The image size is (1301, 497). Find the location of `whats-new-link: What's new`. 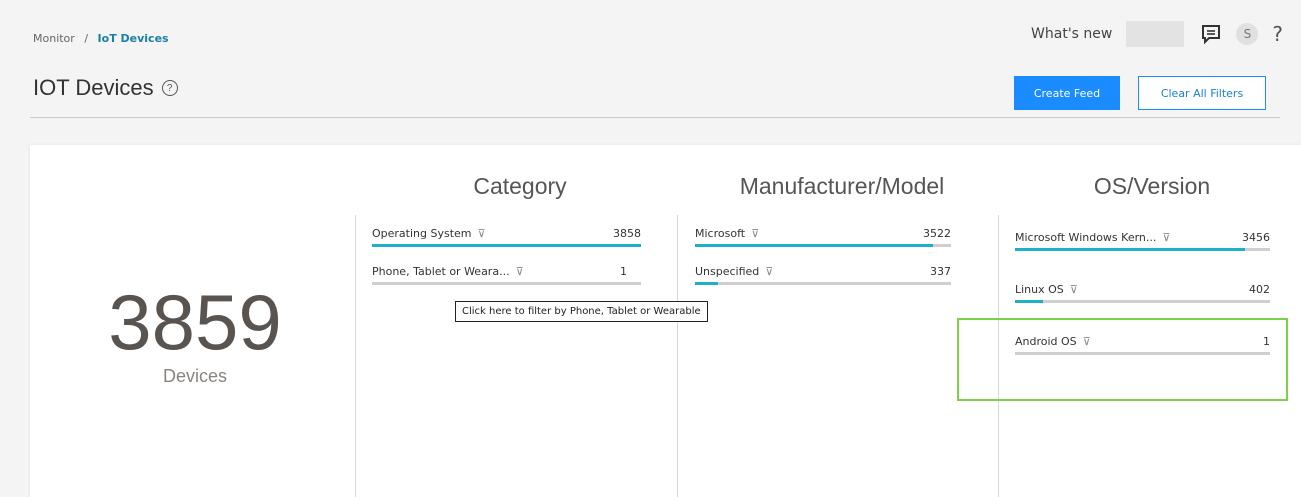

whats-new-link: What's new is located at coordinates (1071, 34).